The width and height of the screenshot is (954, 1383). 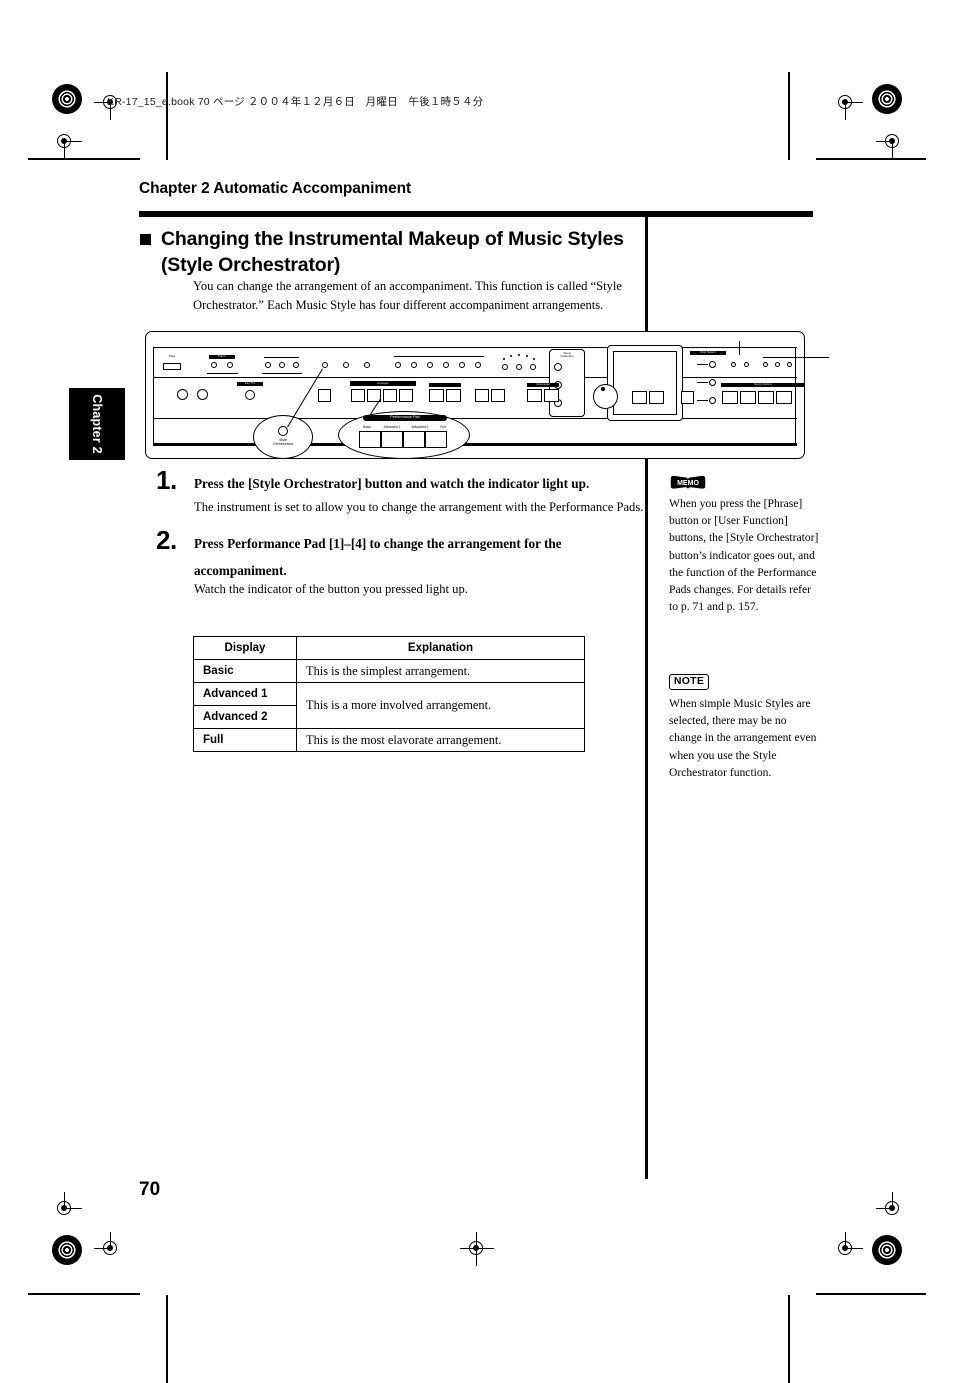 What do you see at coordinates (740, 348) in the screenshot?
I see `panel-right-flap` at bounding box center [740, 348].